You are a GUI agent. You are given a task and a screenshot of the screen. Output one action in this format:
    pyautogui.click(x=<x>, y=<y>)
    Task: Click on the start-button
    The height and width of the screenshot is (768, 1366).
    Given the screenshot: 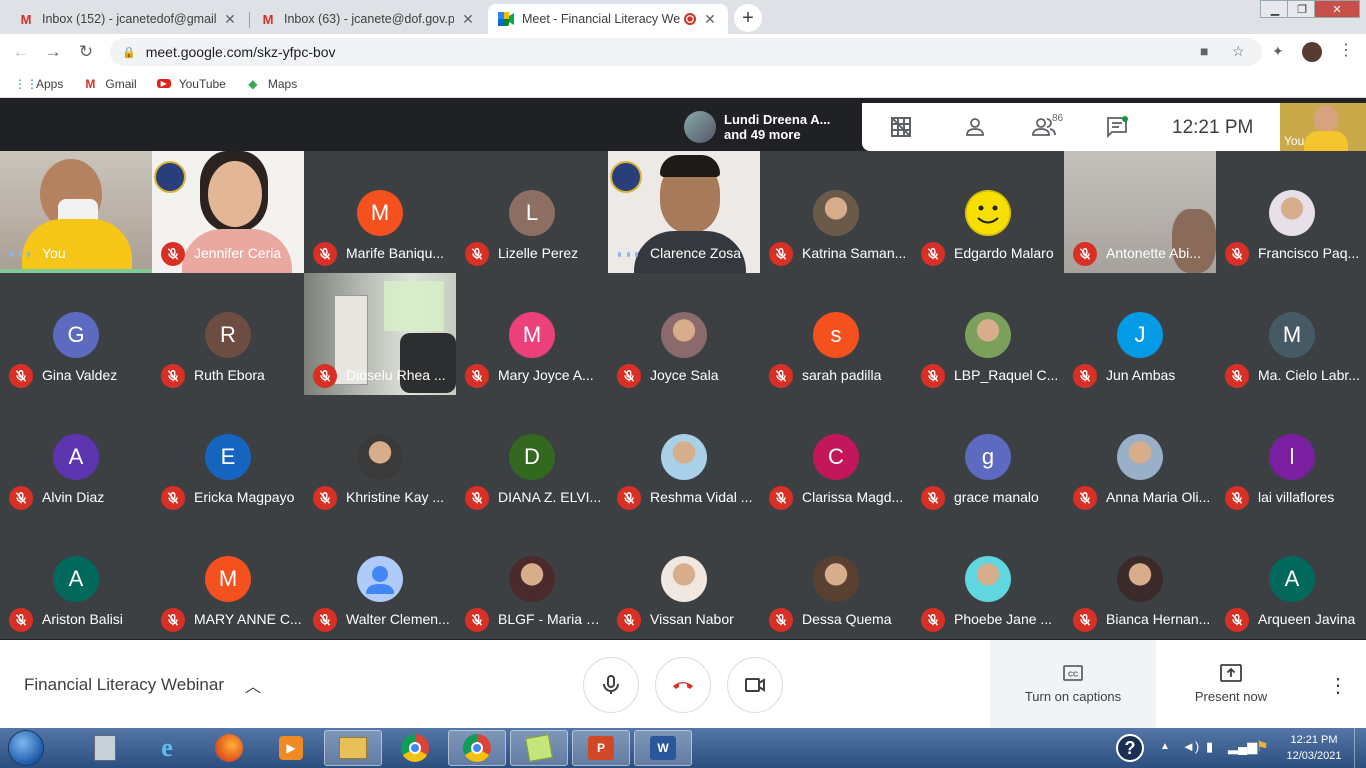 What is the action you would take?
    pyautogui.click(x=26, y=748)
    